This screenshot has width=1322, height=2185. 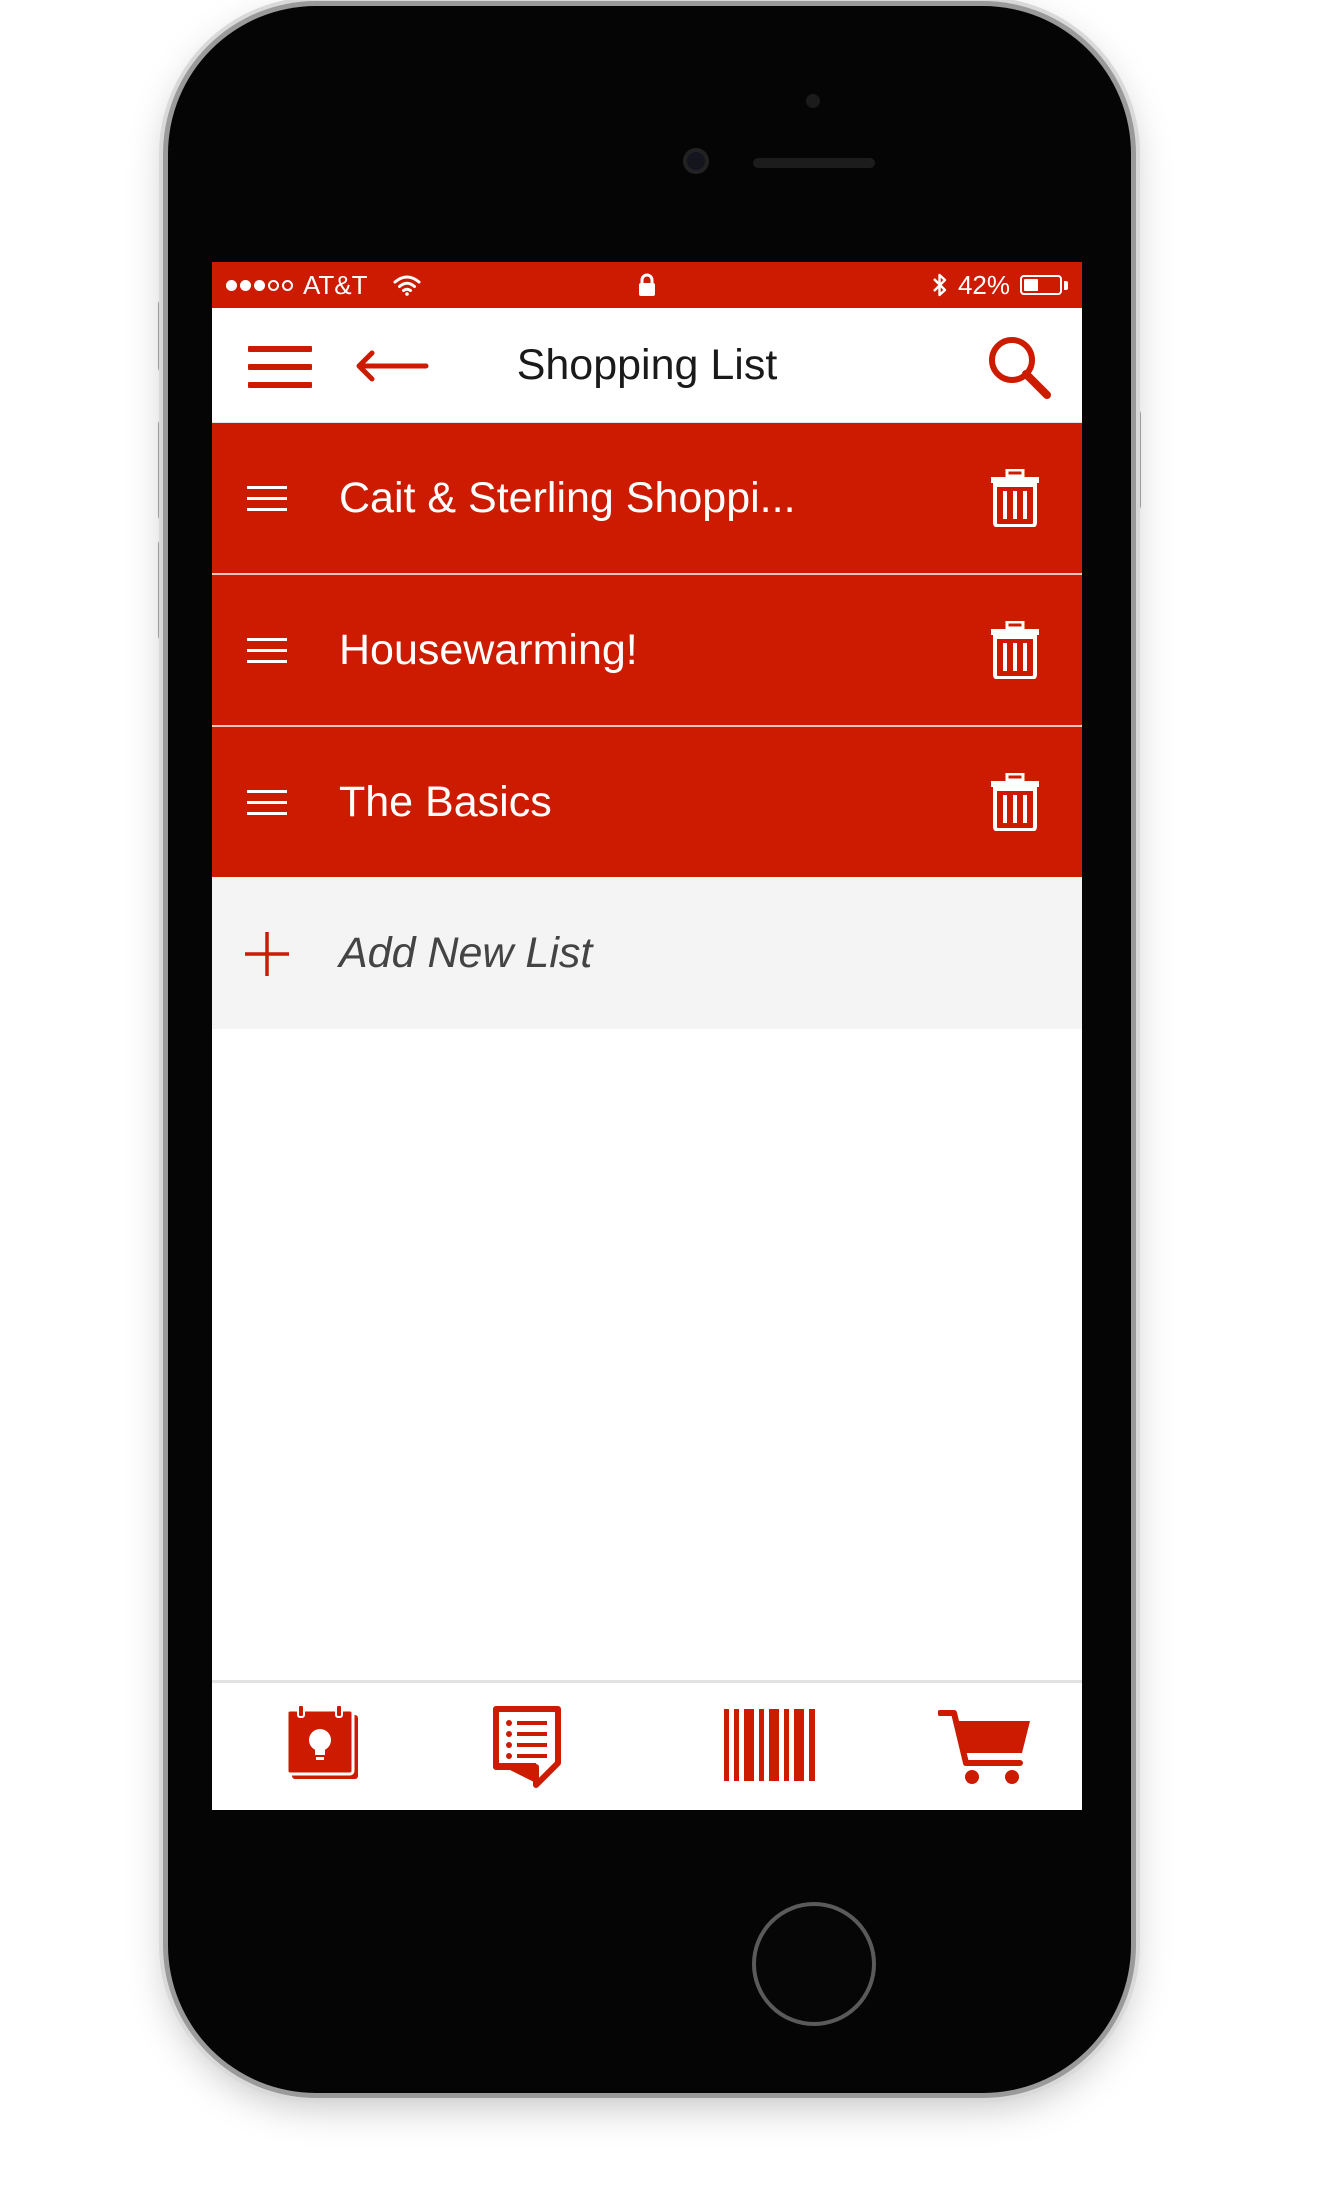 I want to click on status-bar: AT&T 42%, so click(x=647, y=285).